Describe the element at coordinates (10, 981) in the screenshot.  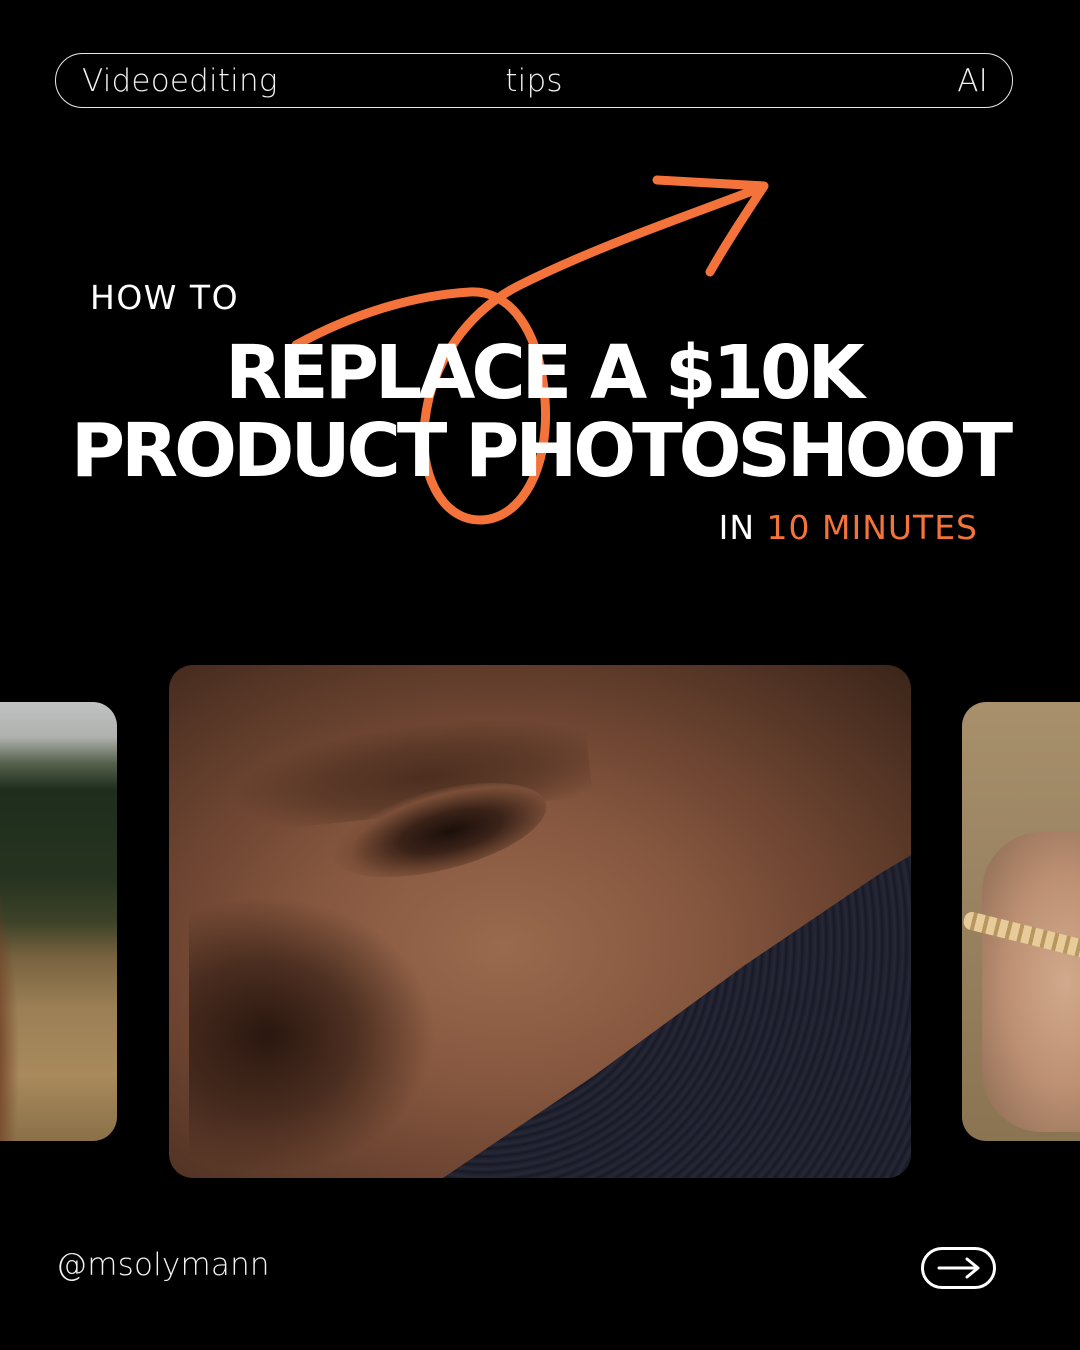
I see `hair-shape` at that location.